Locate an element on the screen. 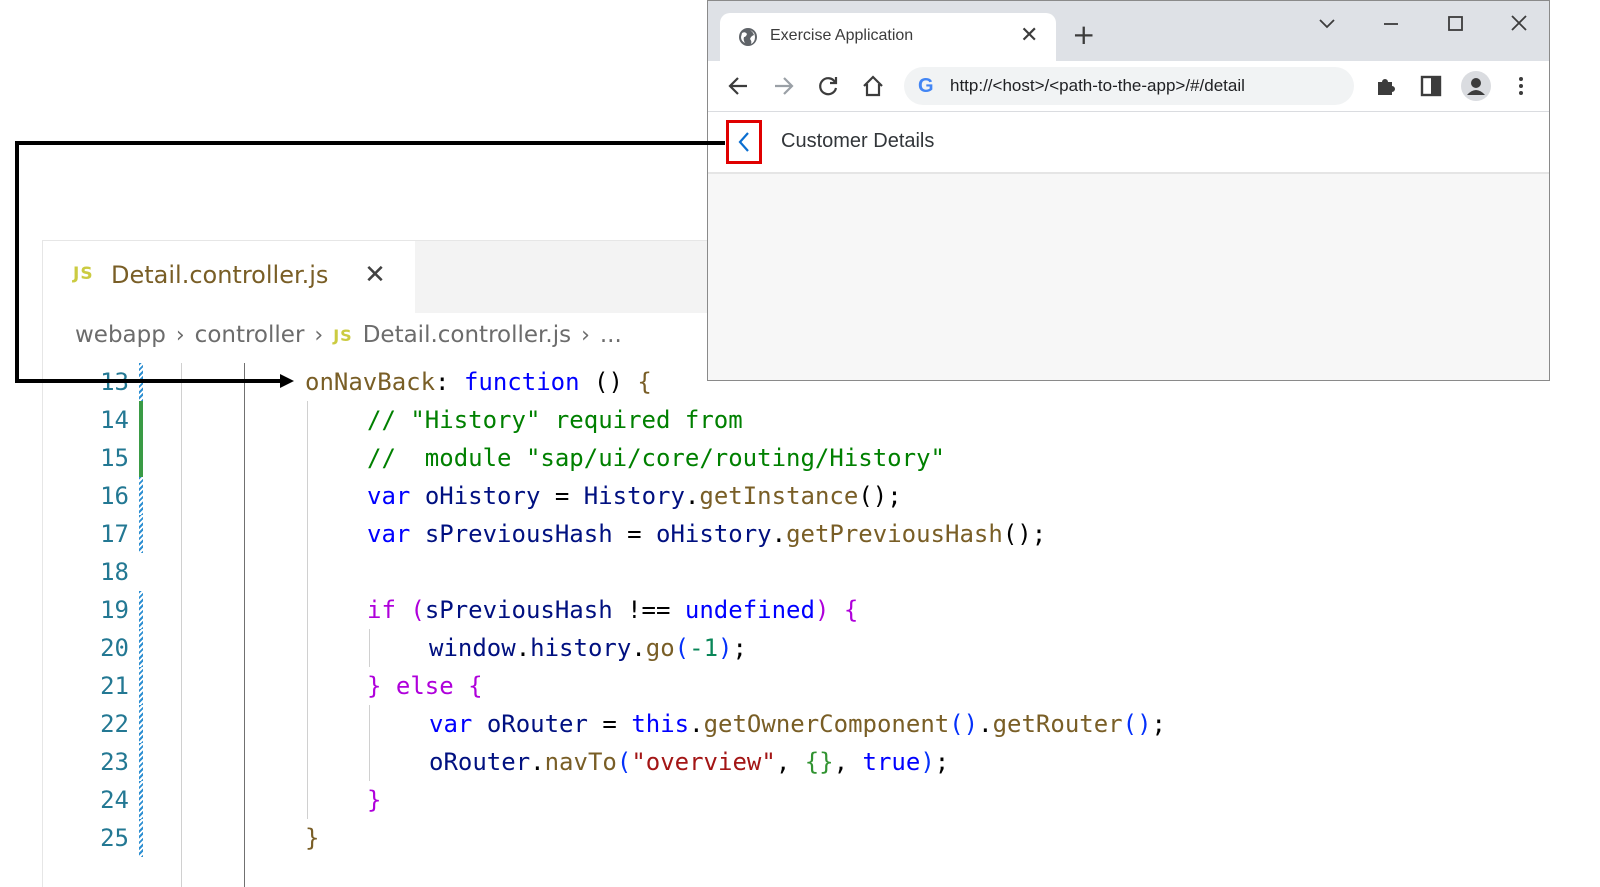 The height and width of the screenshot is (887, 1600). page-title: Customer Details is located at coordinates (858, 141).